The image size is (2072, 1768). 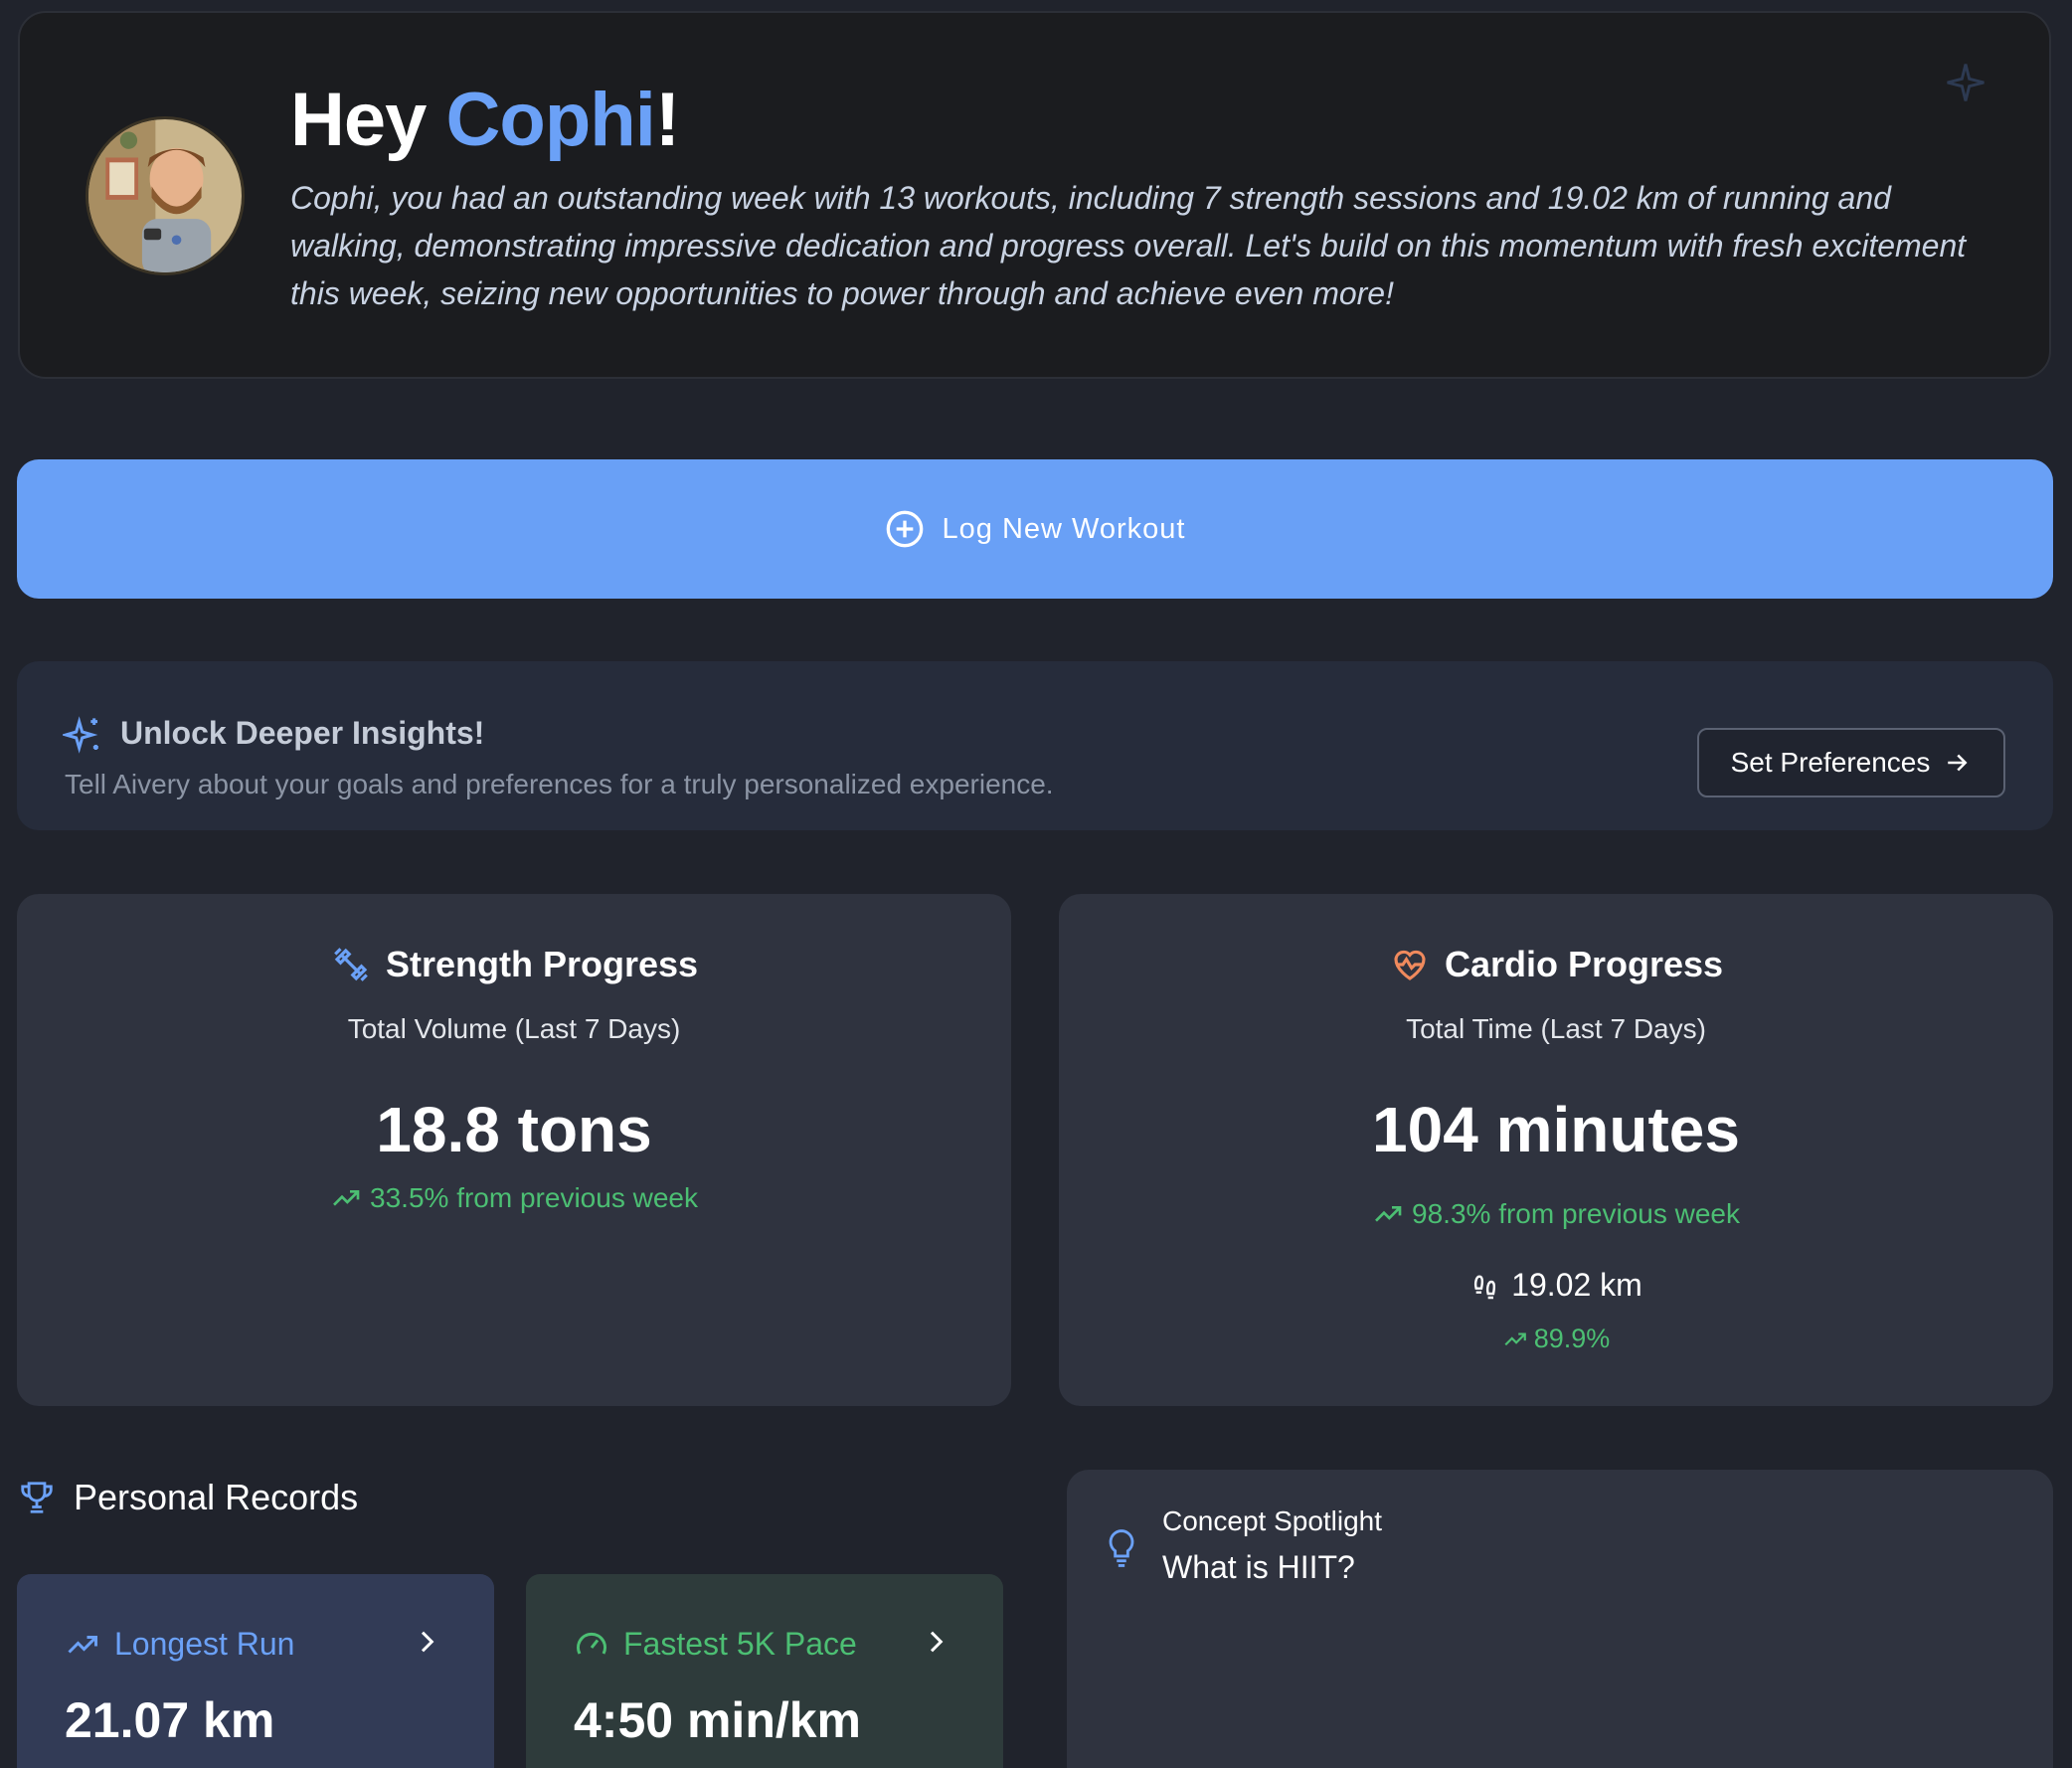 I want to click on cardio-distance-trend: 89.9%, so click(x=1556, y=1339).